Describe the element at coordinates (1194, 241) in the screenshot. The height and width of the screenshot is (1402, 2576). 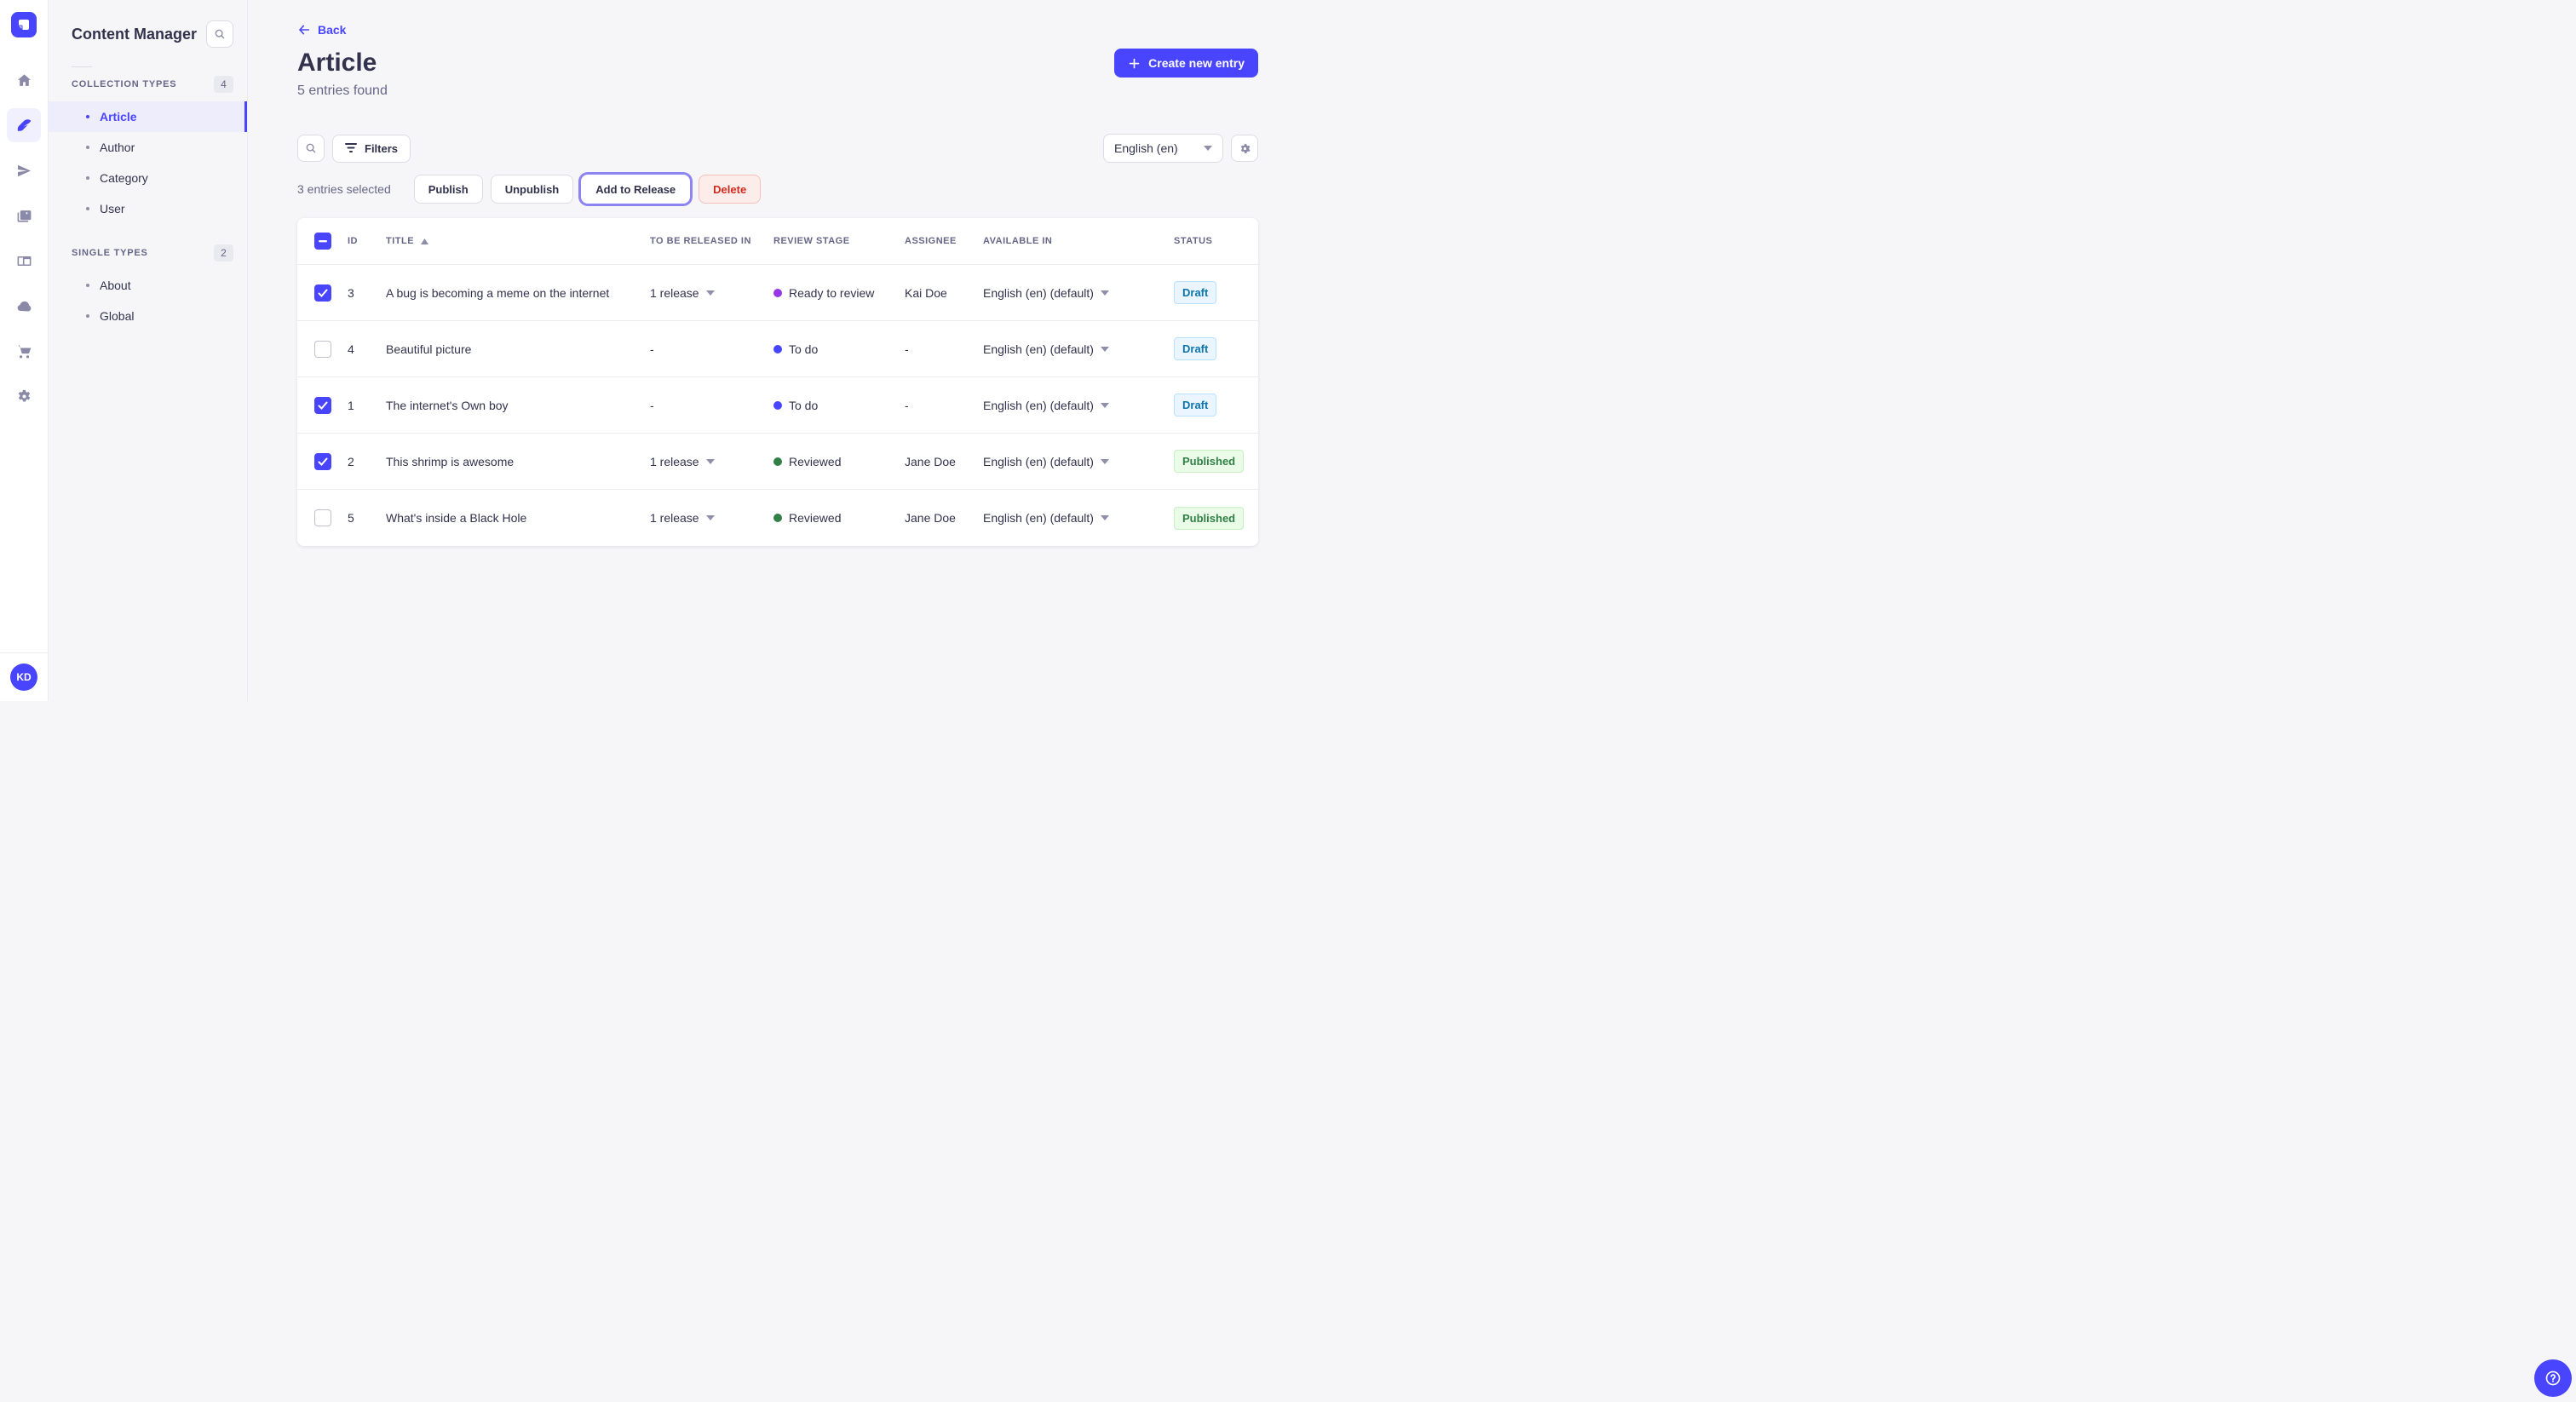
I see `column-header-status: STATUS` at that location.